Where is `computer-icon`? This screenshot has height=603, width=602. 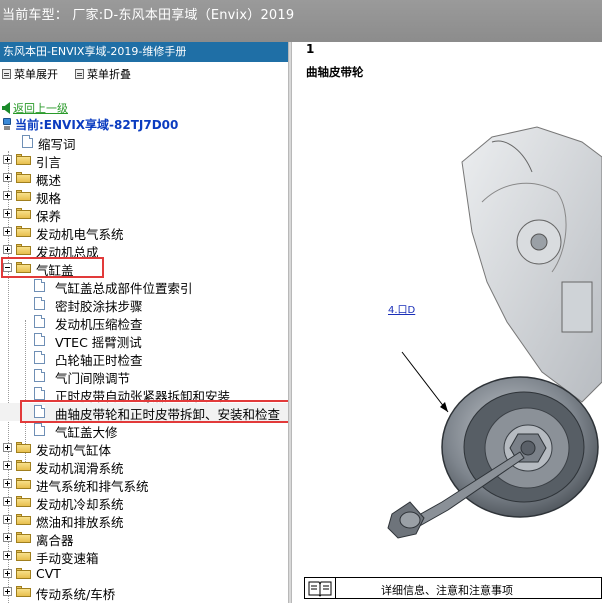 computer-icon is located at coordinates (7, 124).